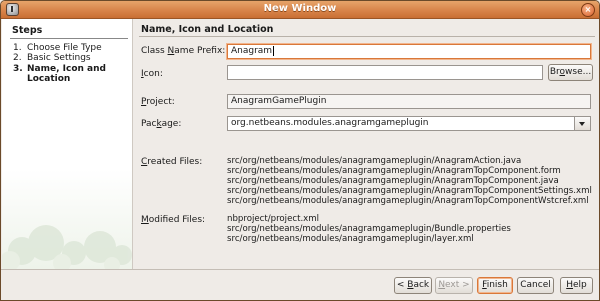  I want to click on icon-input, so click(385, 72).